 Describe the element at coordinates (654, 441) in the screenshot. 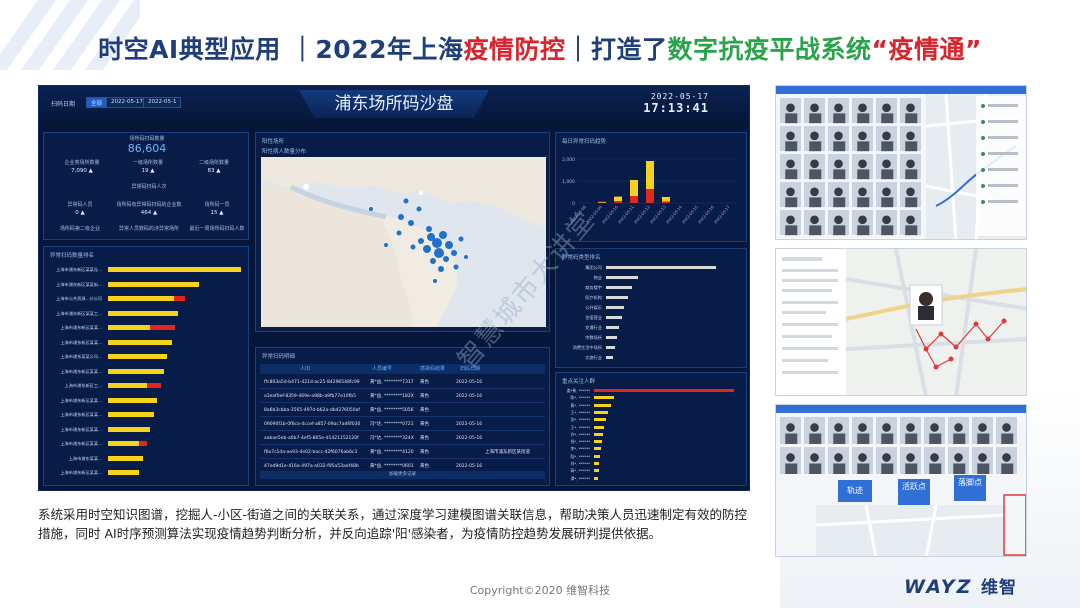

I see `person-row: 倪*, ******` at that location.